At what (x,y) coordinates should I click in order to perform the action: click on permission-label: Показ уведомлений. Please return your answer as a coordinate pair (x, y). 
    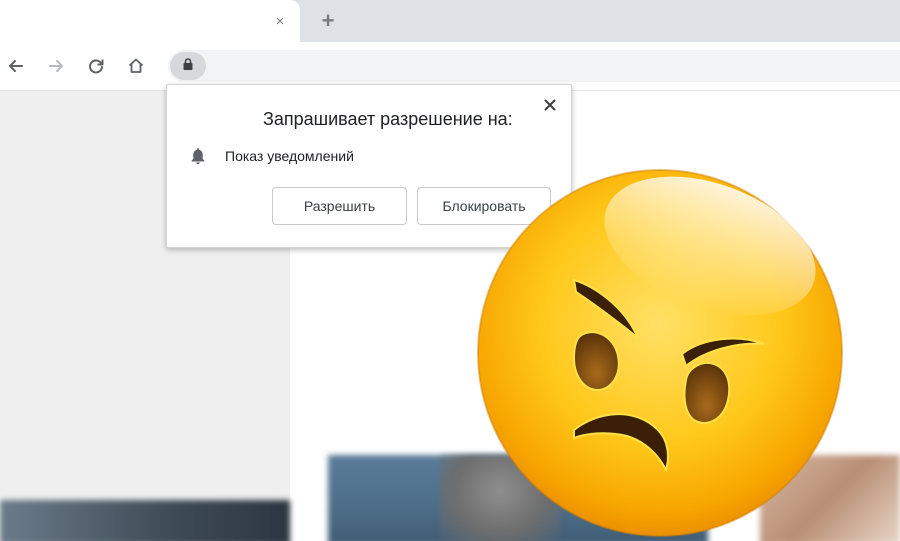
    Looking at the image, I should click on (289, 156).